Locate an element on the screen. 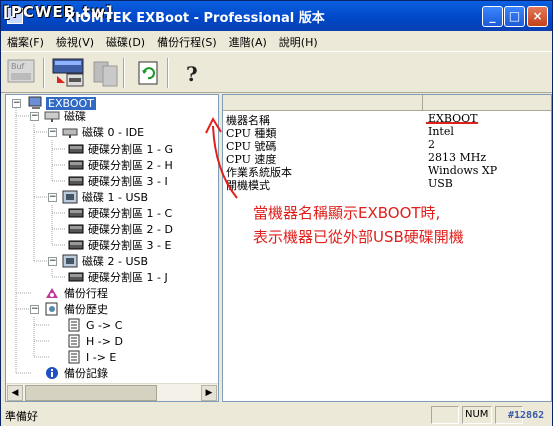  status-panel is located at coordinates (445, 415).